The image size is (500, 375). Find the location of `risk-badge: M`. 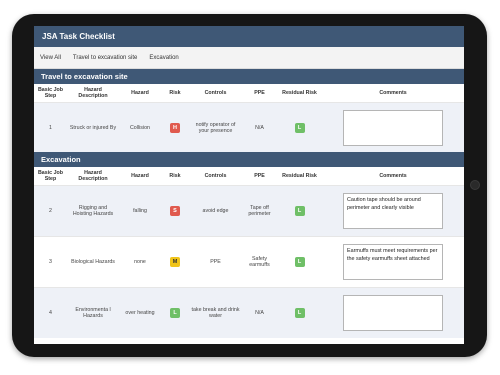

risk-badge: M is located at coordinates (175, 262).